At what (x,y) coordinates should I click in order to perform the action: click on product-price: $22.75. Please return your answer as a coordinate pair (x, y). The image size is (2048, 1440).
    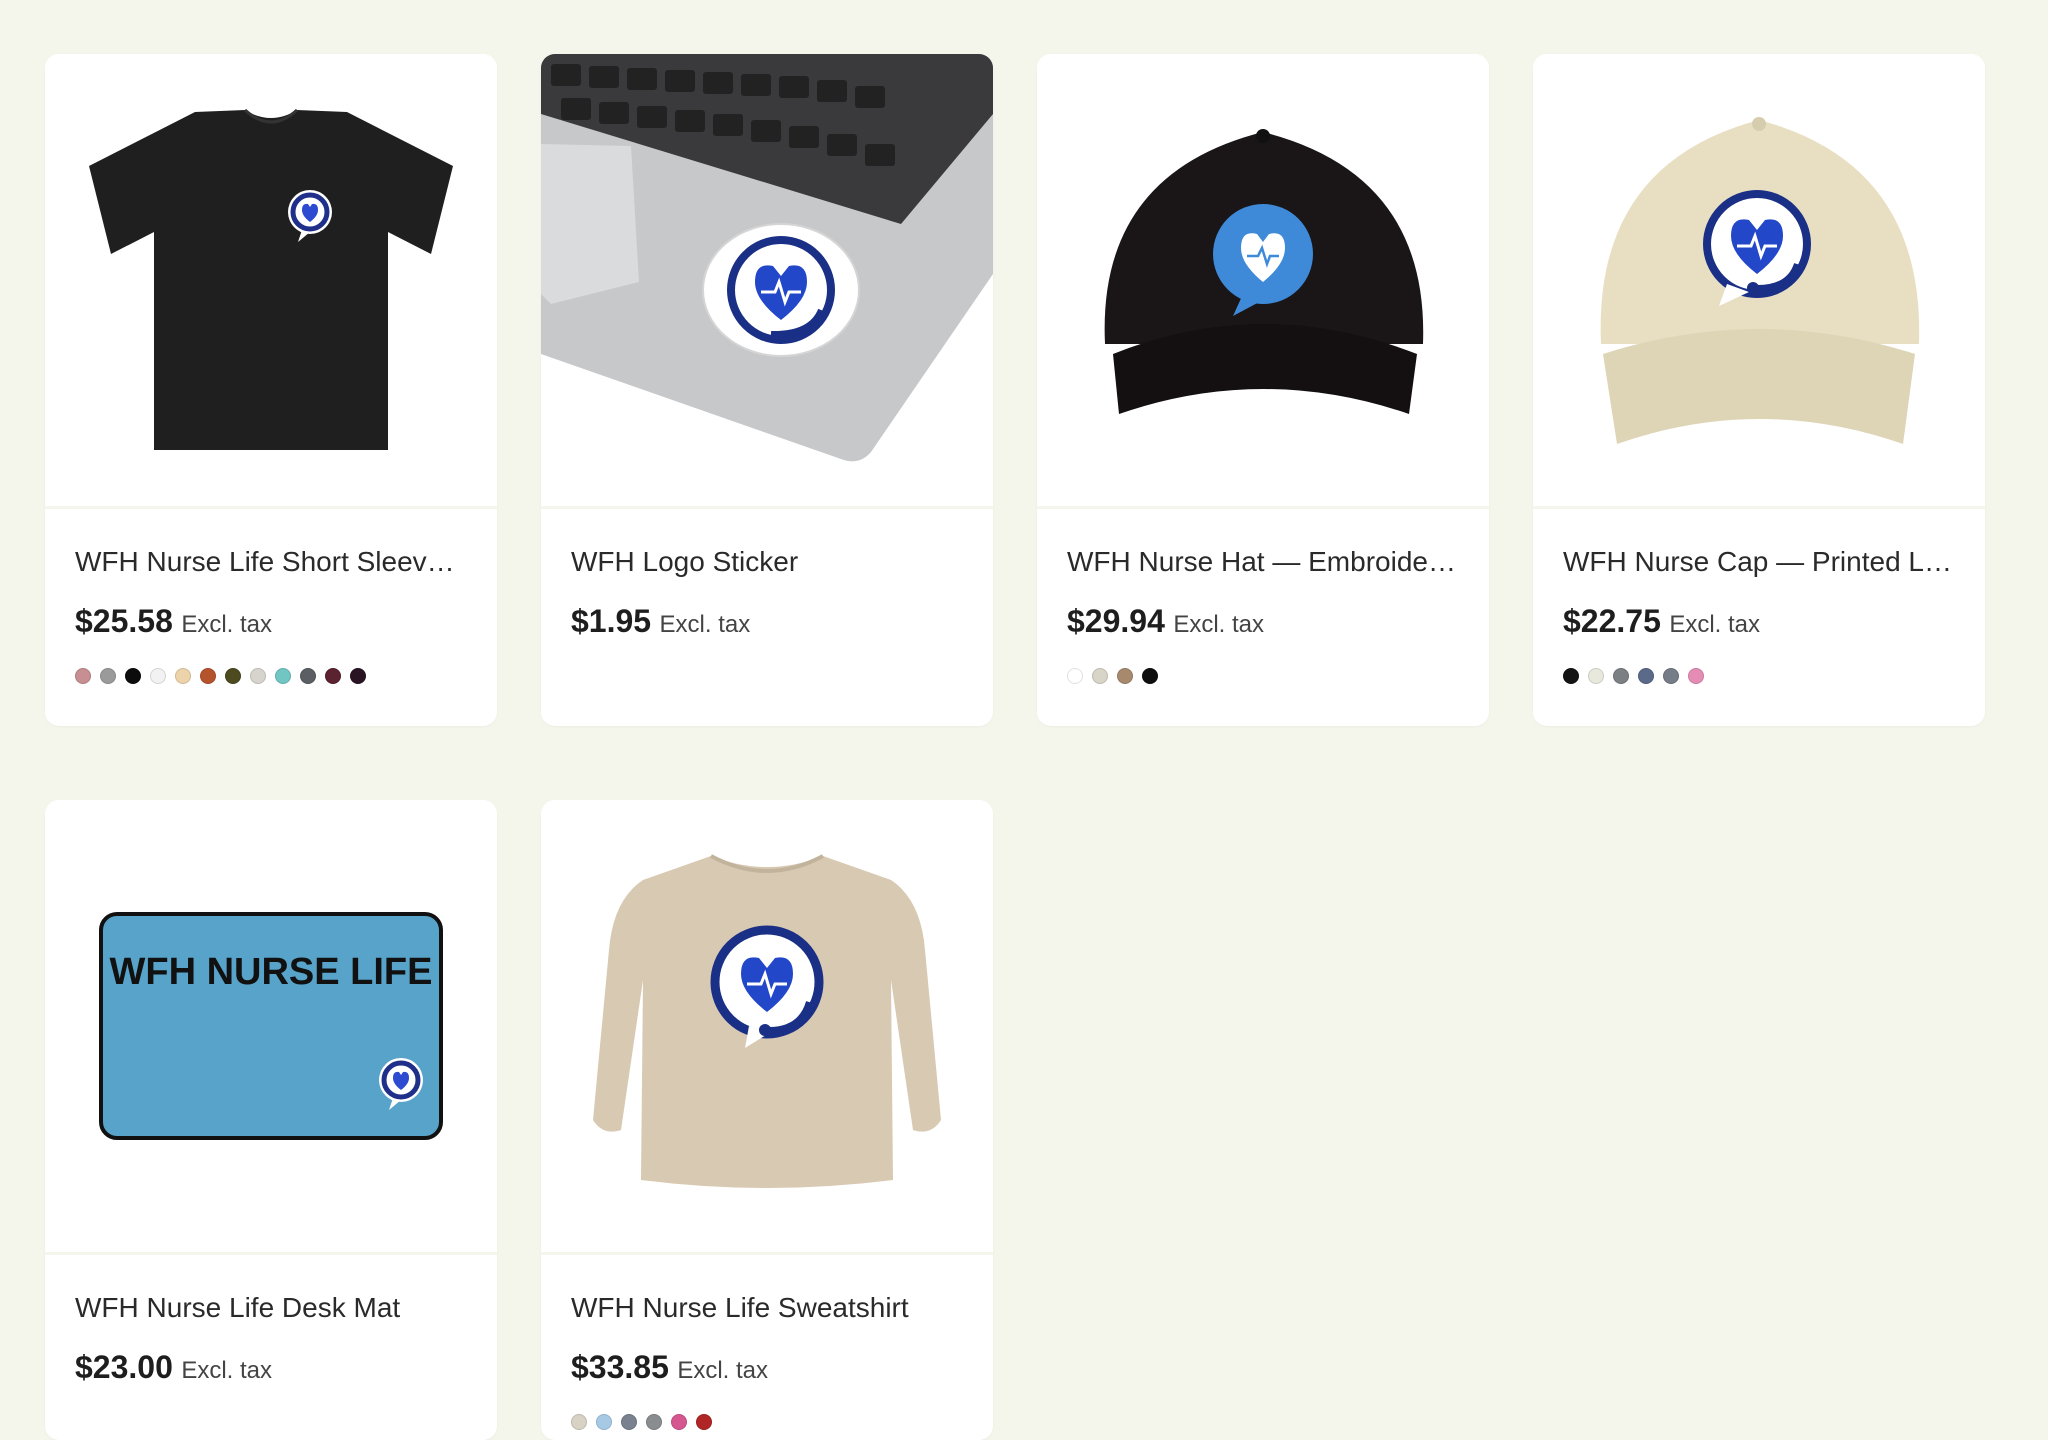
    Looking at the image, I should click on (1612, 621).